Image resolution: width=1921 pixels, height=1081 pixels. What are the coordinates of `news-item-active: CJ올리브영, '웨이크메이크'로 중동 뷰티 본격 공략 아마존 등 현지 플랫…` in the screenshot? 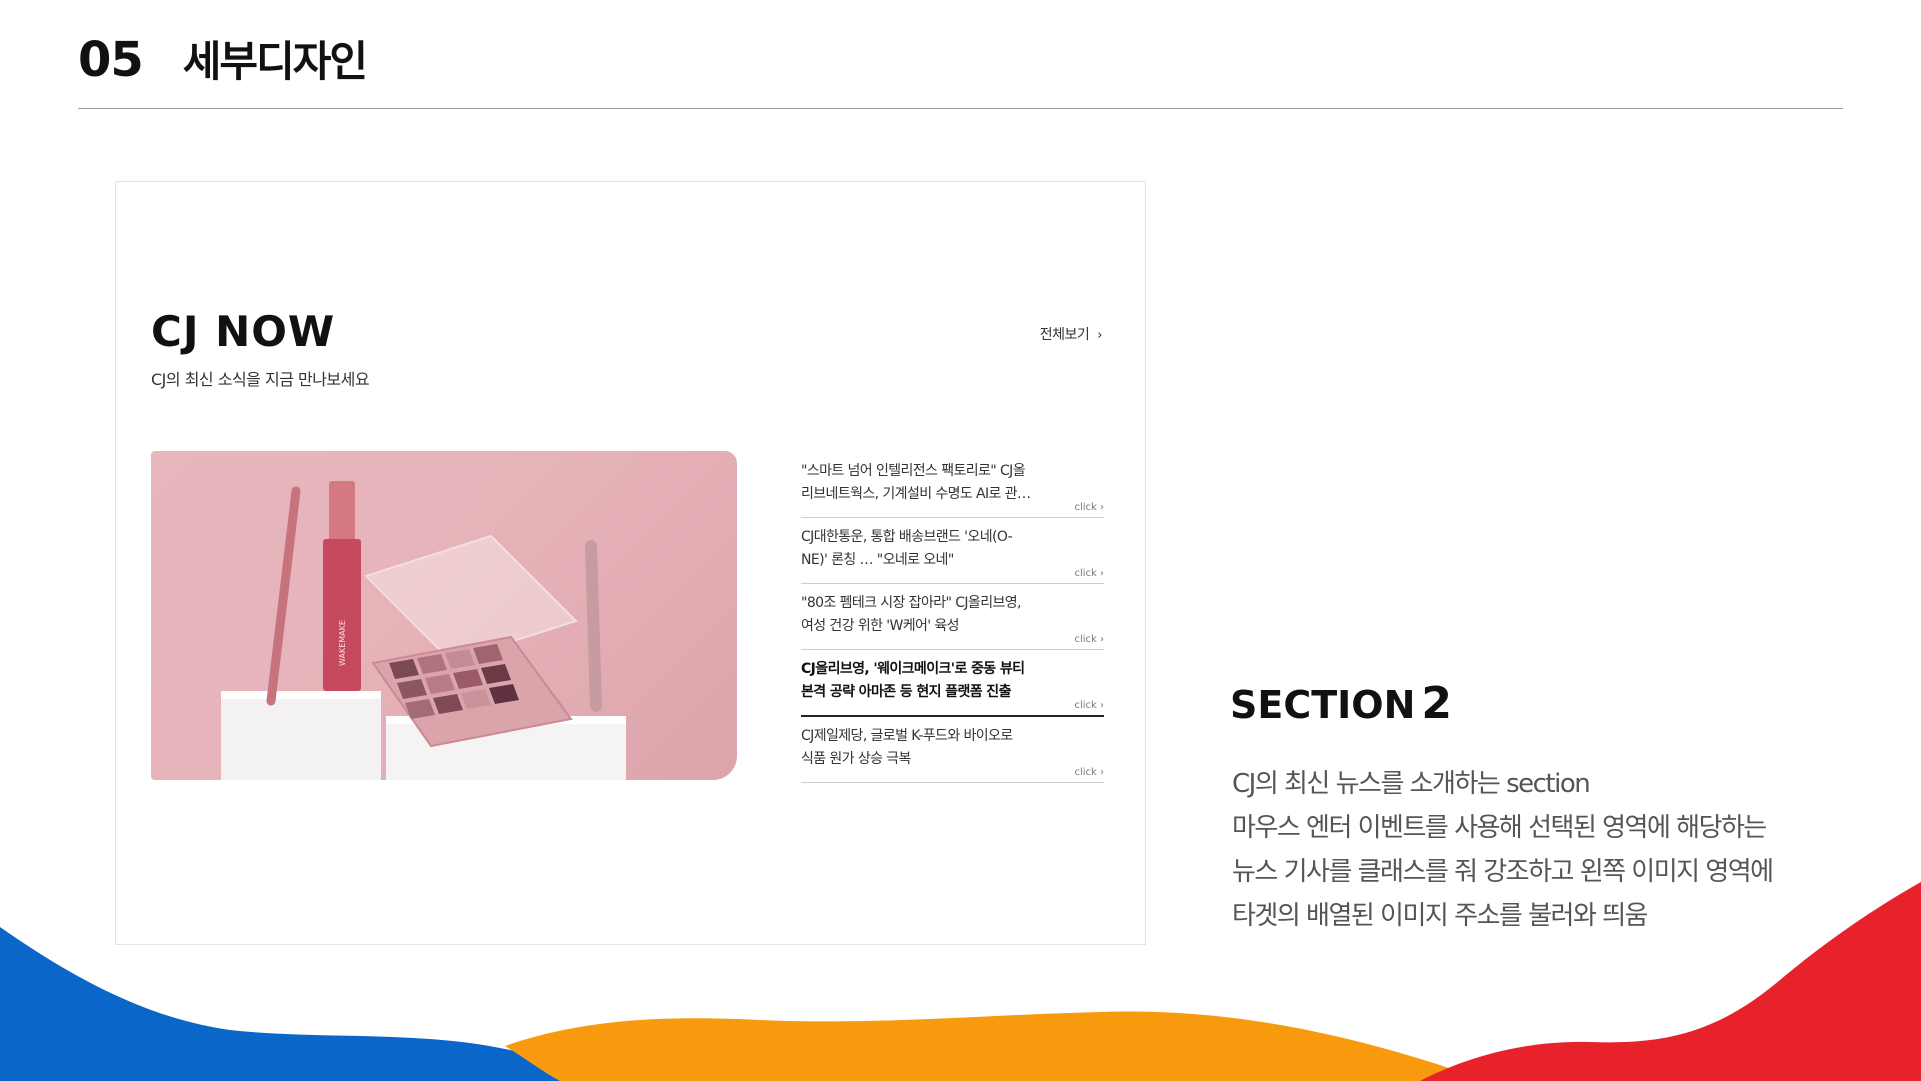 It's located at (952, 683).